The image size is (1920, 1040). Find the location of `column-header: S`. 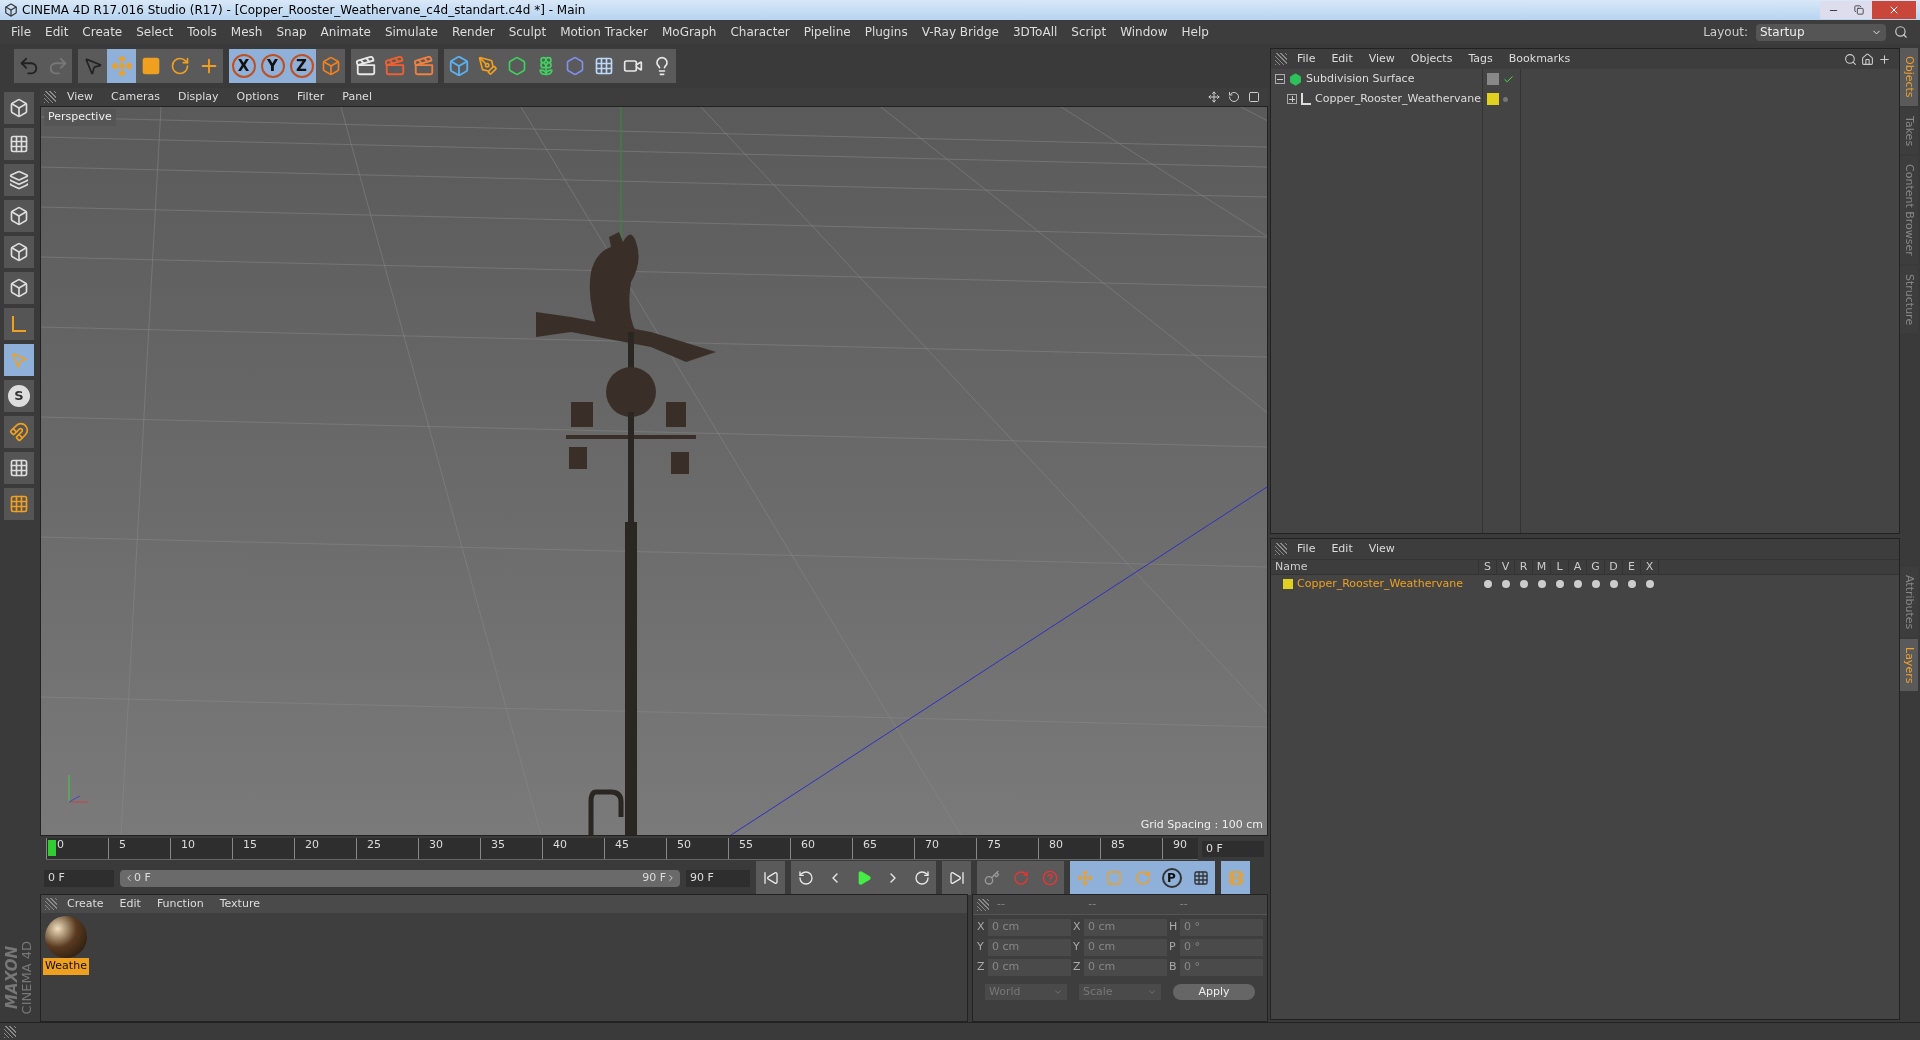

column-header: S is located at coordinates (1488, 567).